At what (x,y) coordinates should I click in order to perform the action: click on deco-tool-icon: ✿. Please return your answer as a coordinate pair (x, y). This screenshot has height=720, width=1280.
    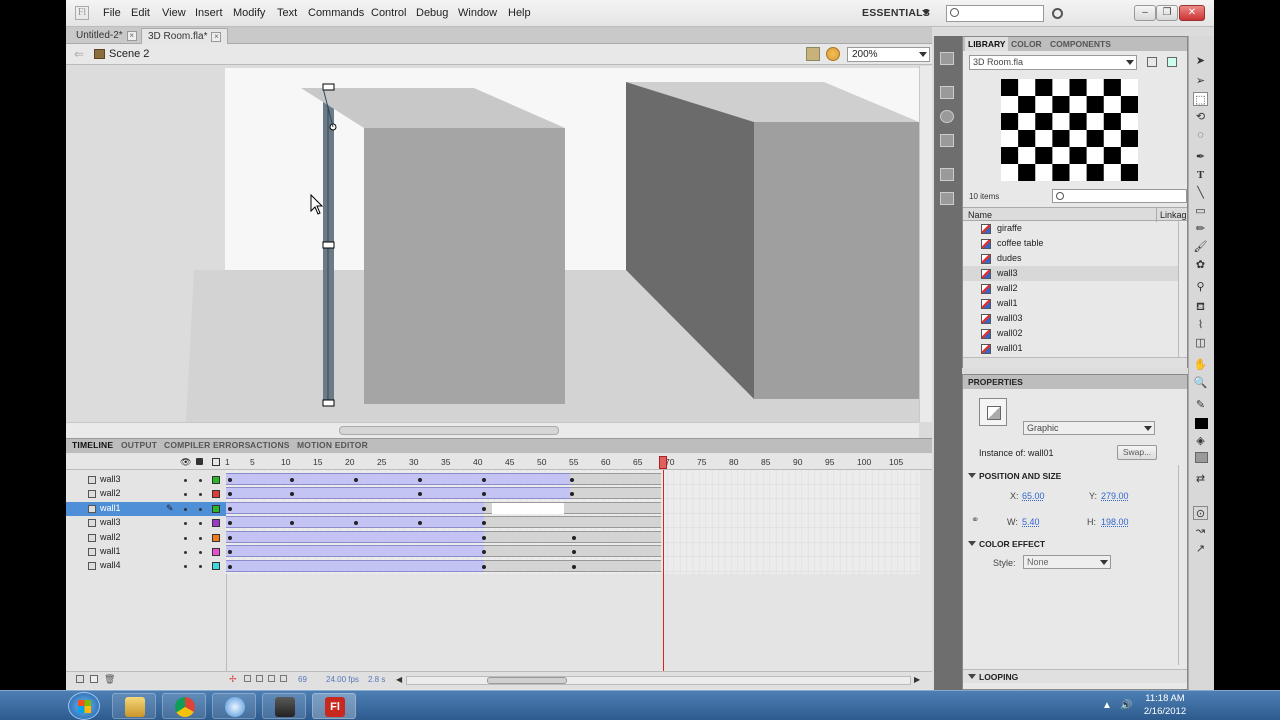
    Looking at the image, I should click on (1200, 265).